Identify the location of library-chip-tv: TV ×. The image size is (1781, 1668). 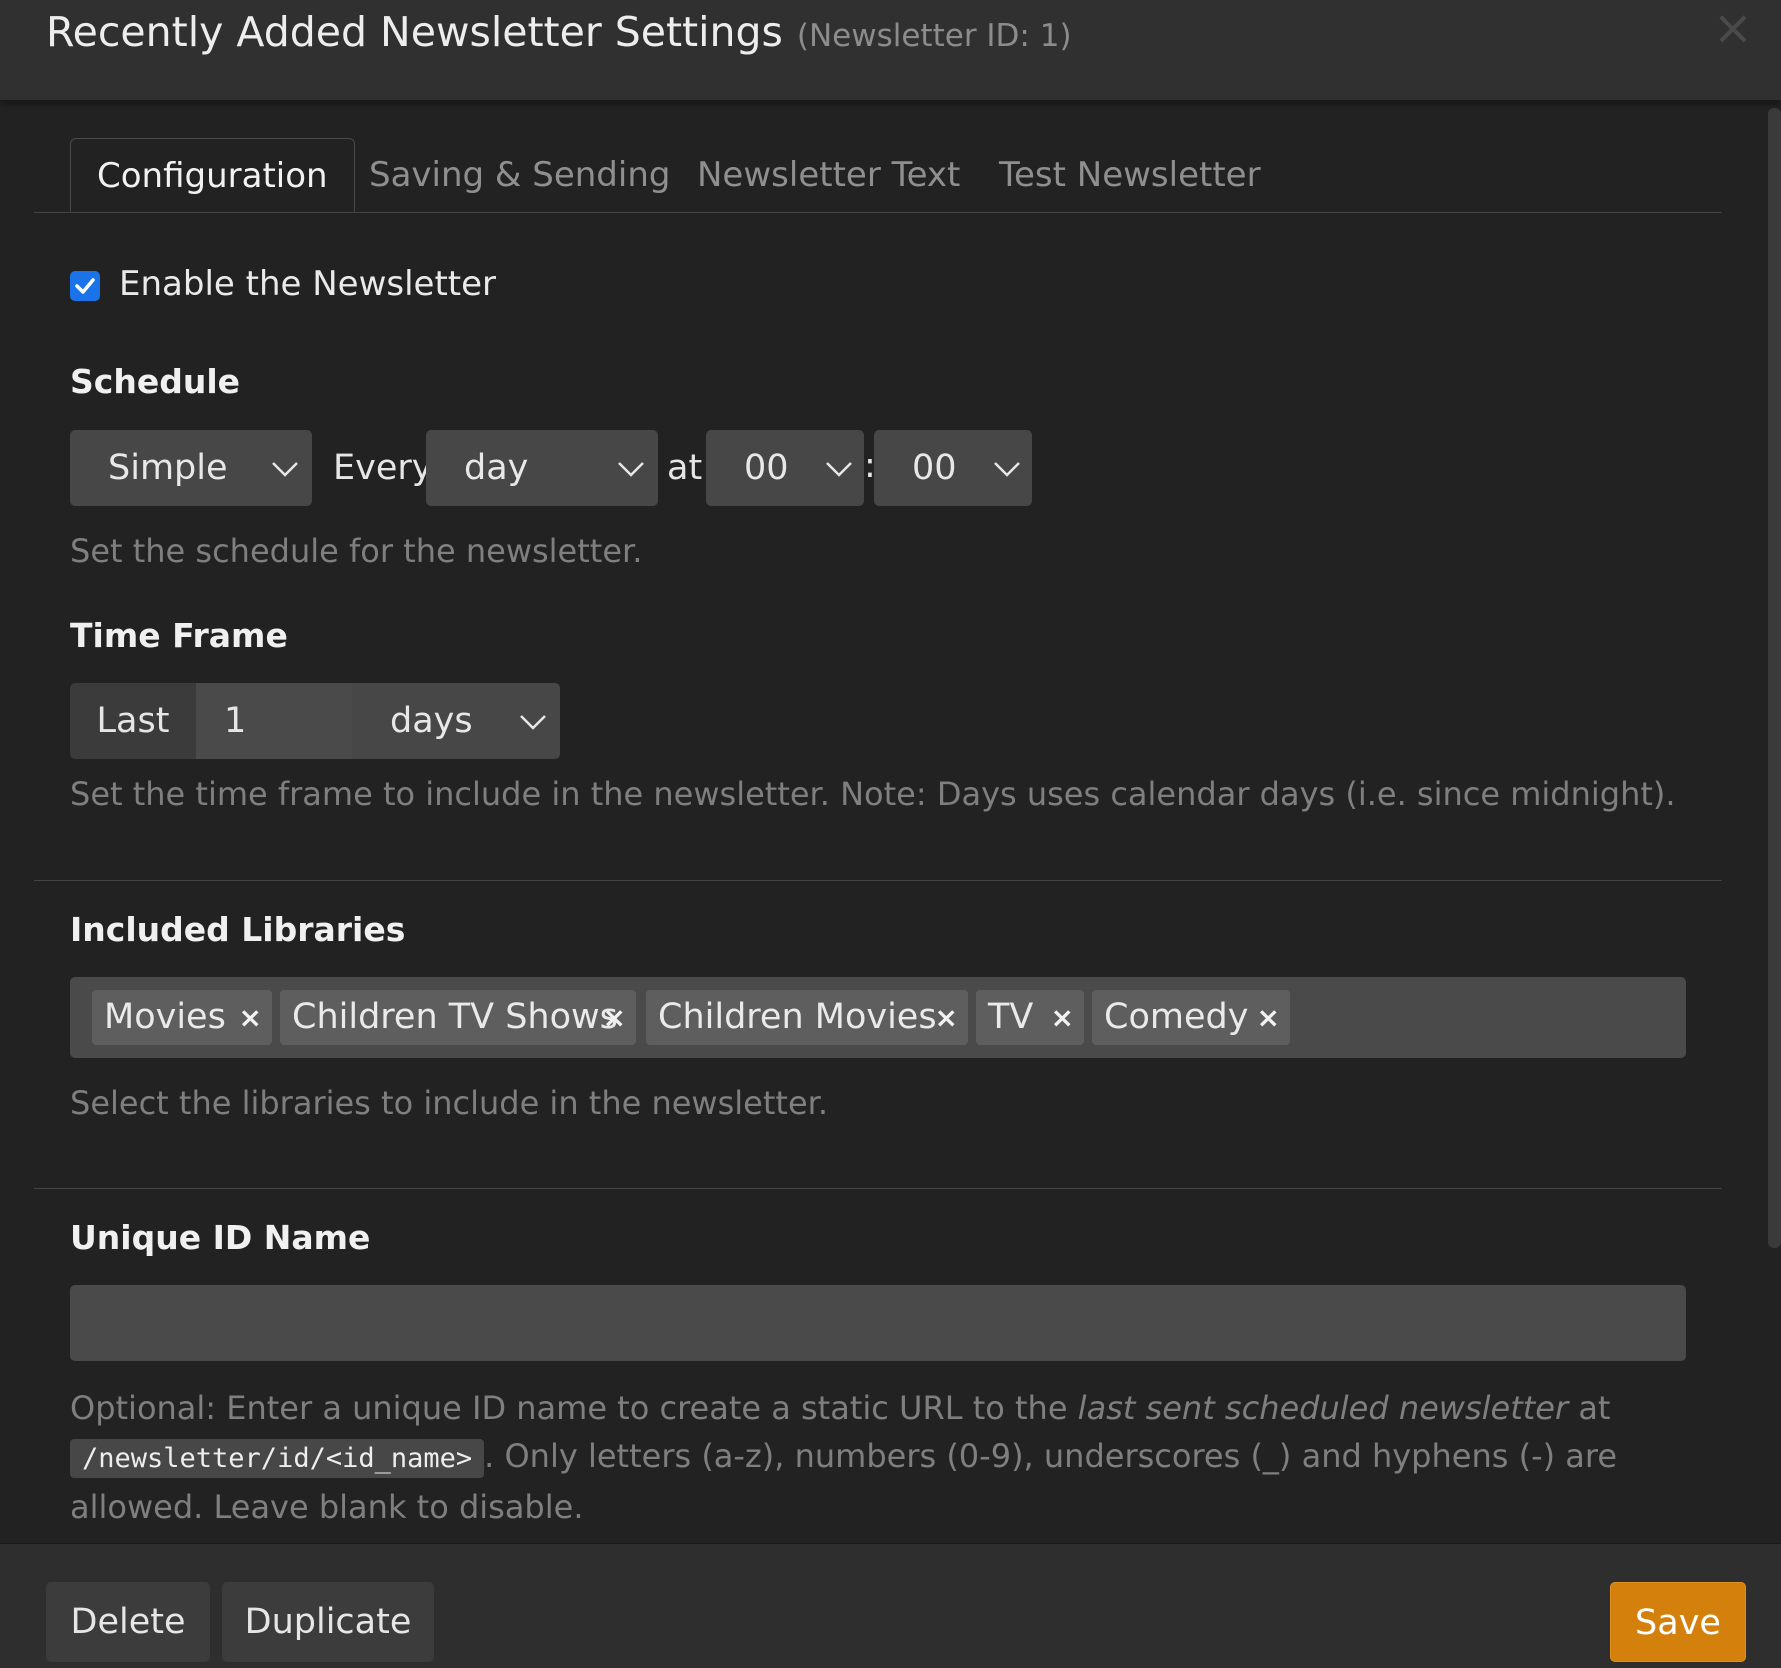
(1030, 1017).